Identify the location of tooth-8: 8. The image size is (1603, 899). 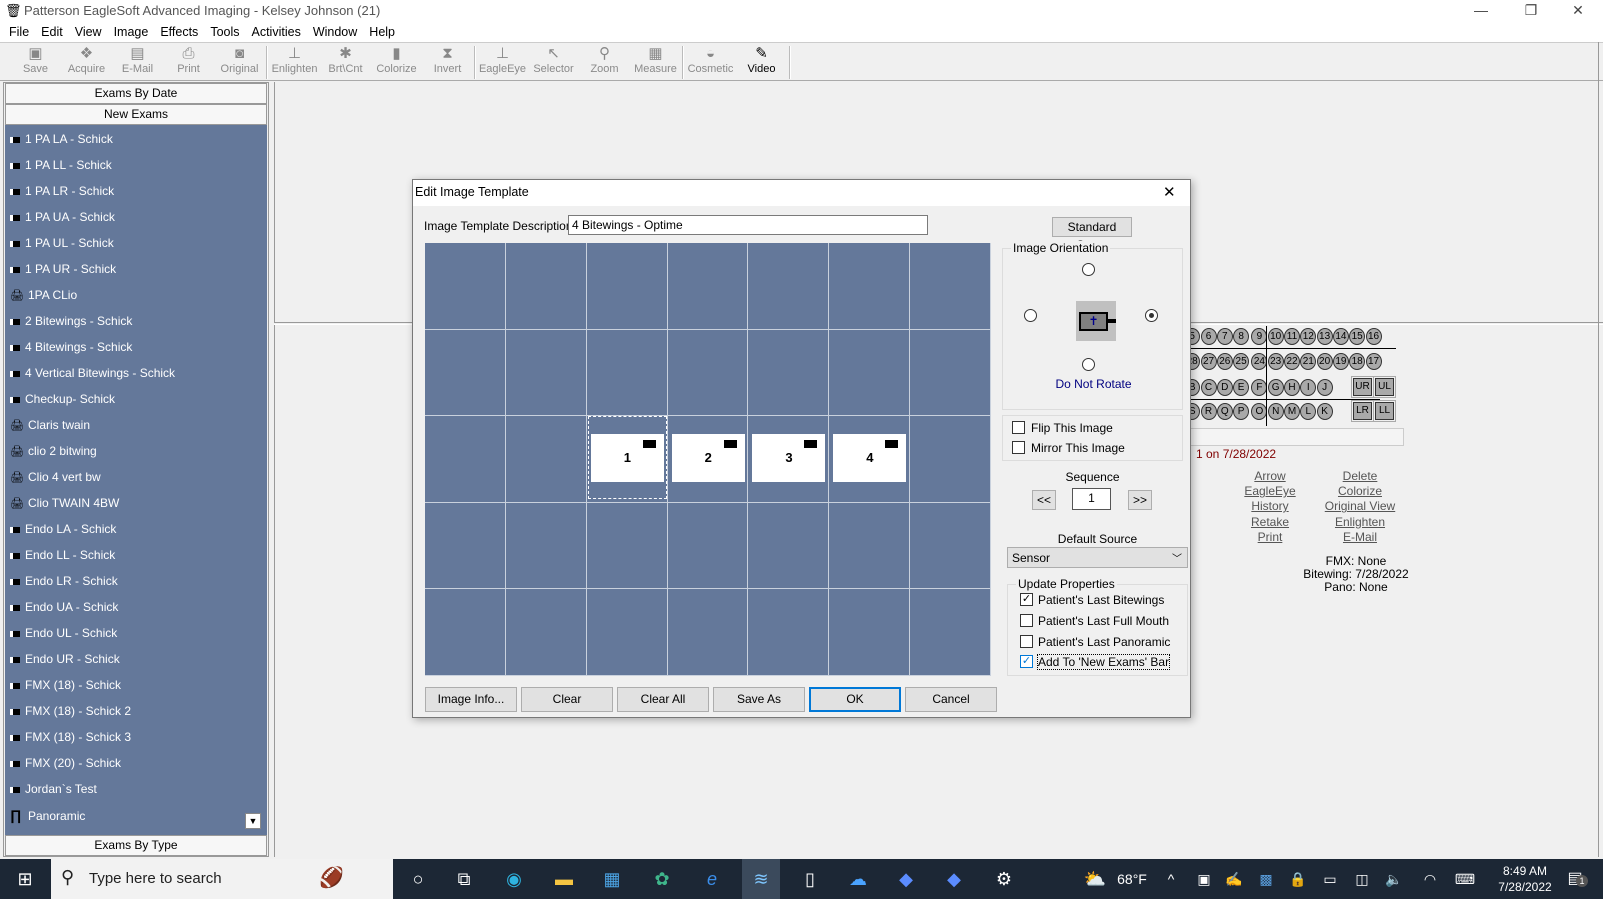
(1241, 336).